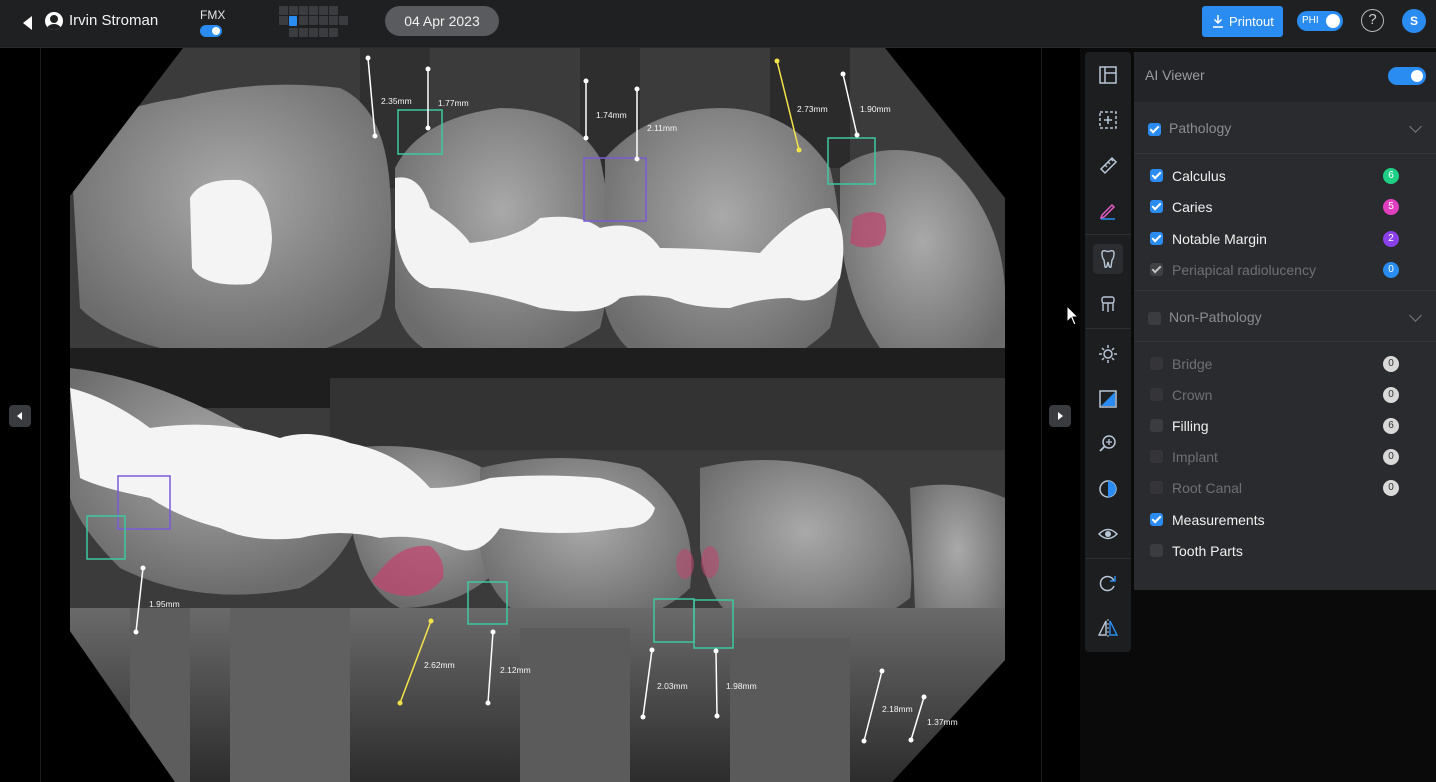 The width and height of the screenshot is (1436, 782). I want to click on filter-bridge: Bridge 0, so click(1285, 364).